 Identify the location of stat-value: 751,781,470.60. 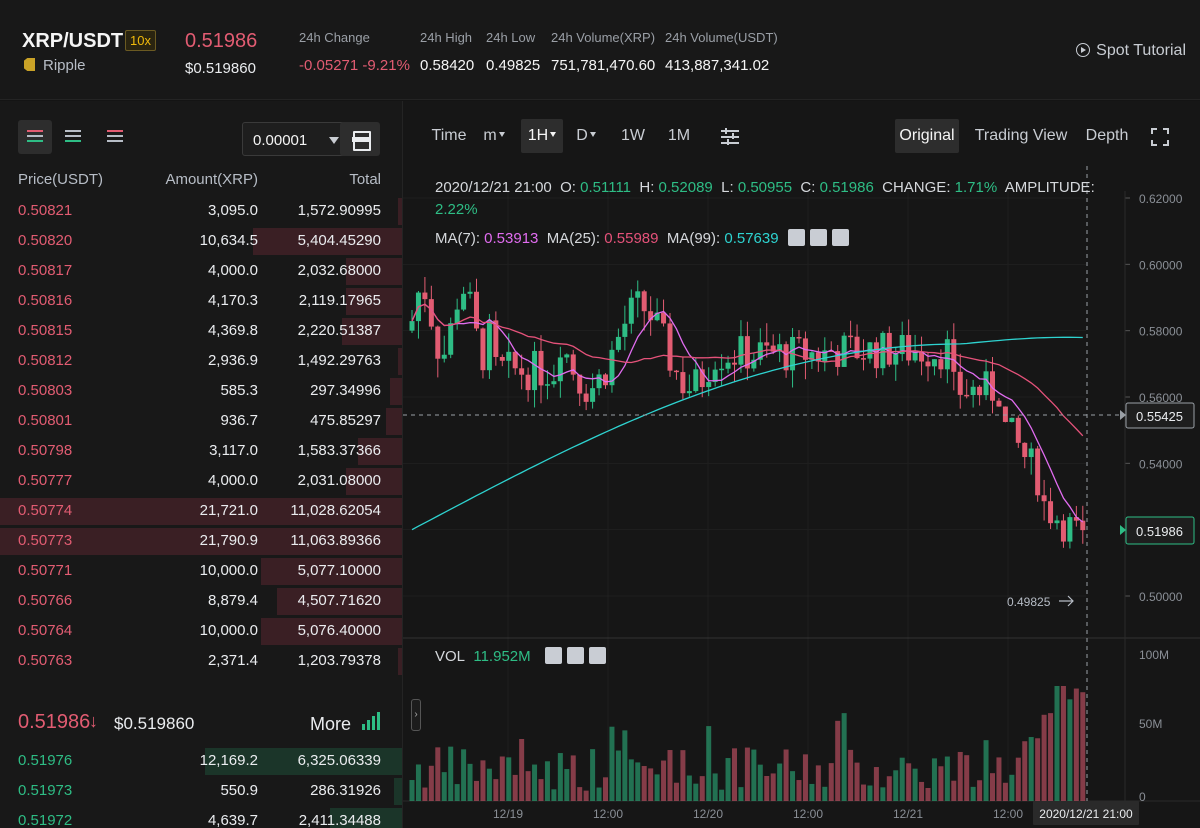
(603, 65).